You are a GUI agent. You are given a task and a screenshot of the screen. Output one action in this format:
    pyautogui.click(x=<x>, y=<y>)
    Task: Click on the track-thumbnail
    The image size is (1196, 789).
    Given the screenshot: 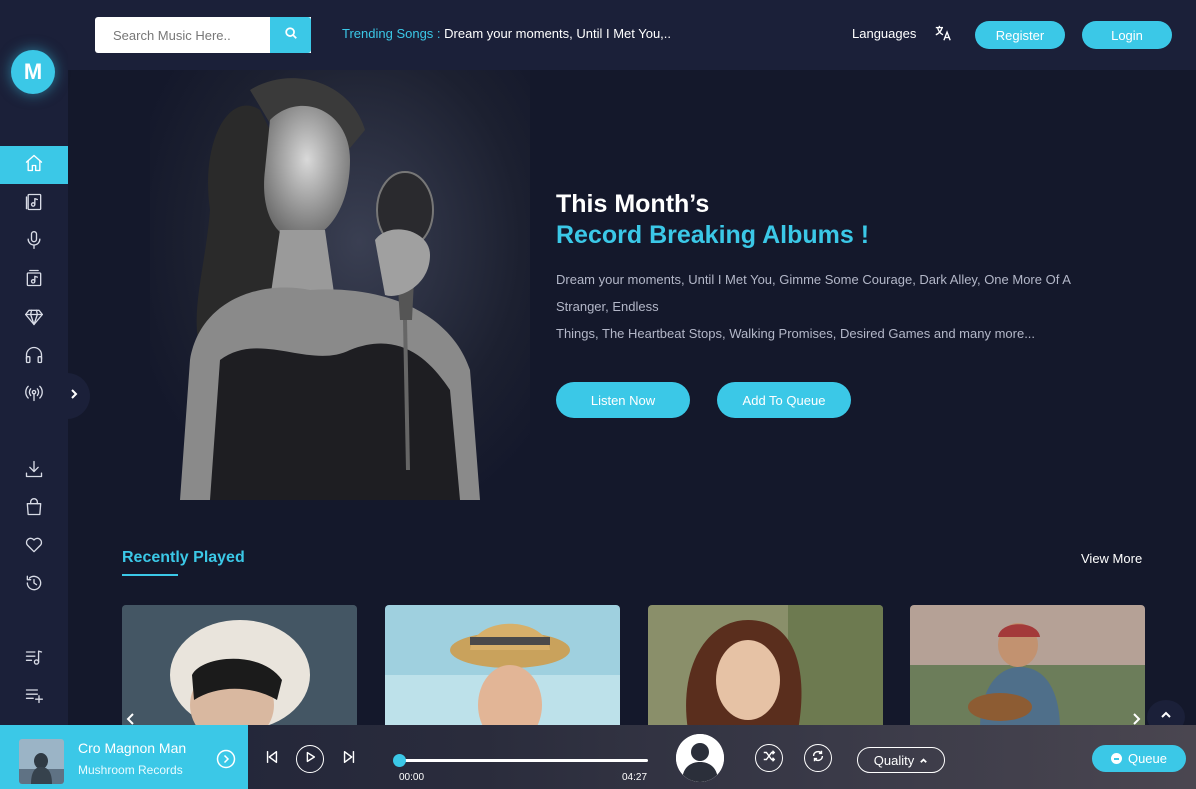 What is the action you would take?
    pyautogui.click(x=41, y=761)
    